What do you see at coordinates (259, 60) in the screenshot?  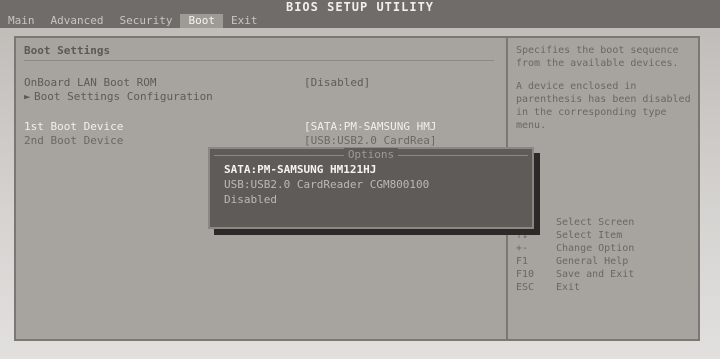 I see `heading-divider` at bounding box center [259, 60].